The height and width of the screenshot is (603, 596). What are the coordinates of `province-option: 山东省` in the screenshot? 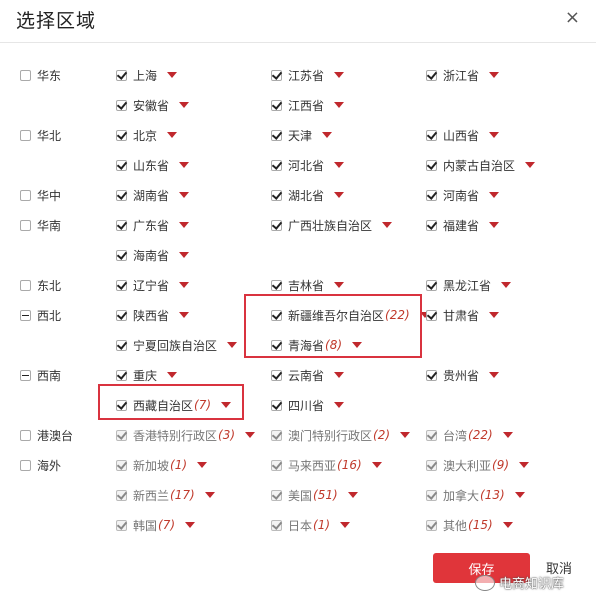 It's located at (153, 165).